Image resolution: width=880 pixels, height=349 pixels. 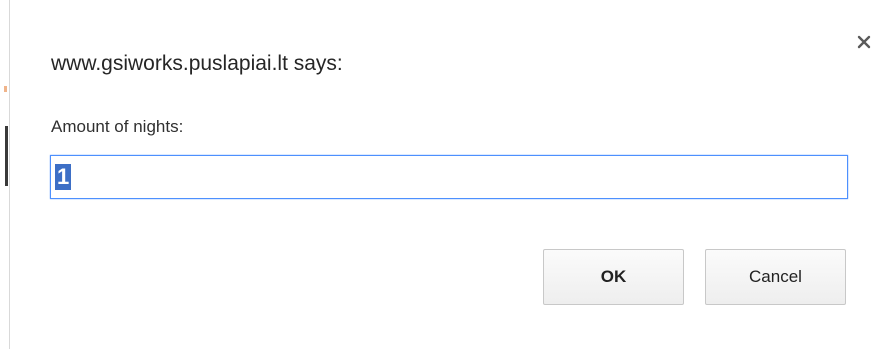 I want to click on dialog-title: www.gsiworks.puslapiai.lt says:, so click(x=197, y=63).